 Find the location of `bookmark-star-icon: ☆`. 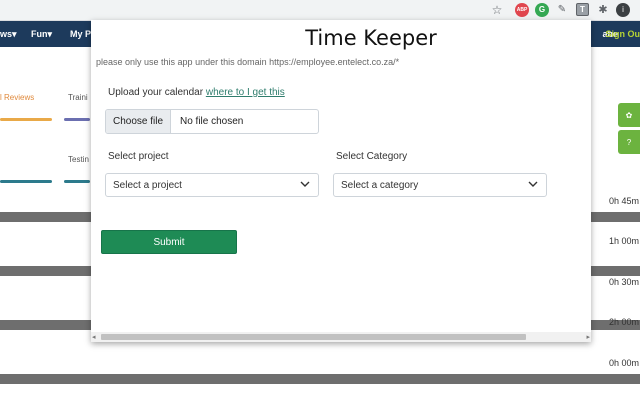

bookmark-star-icon: ☆ is located at coordinates (497, 10).